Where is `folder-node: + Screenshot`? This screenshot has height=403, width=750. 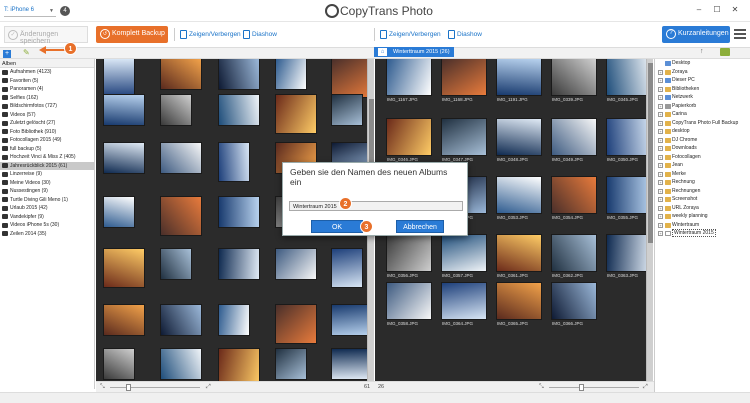
folder-node: + Screenshot is located at coordinates (702, 199).